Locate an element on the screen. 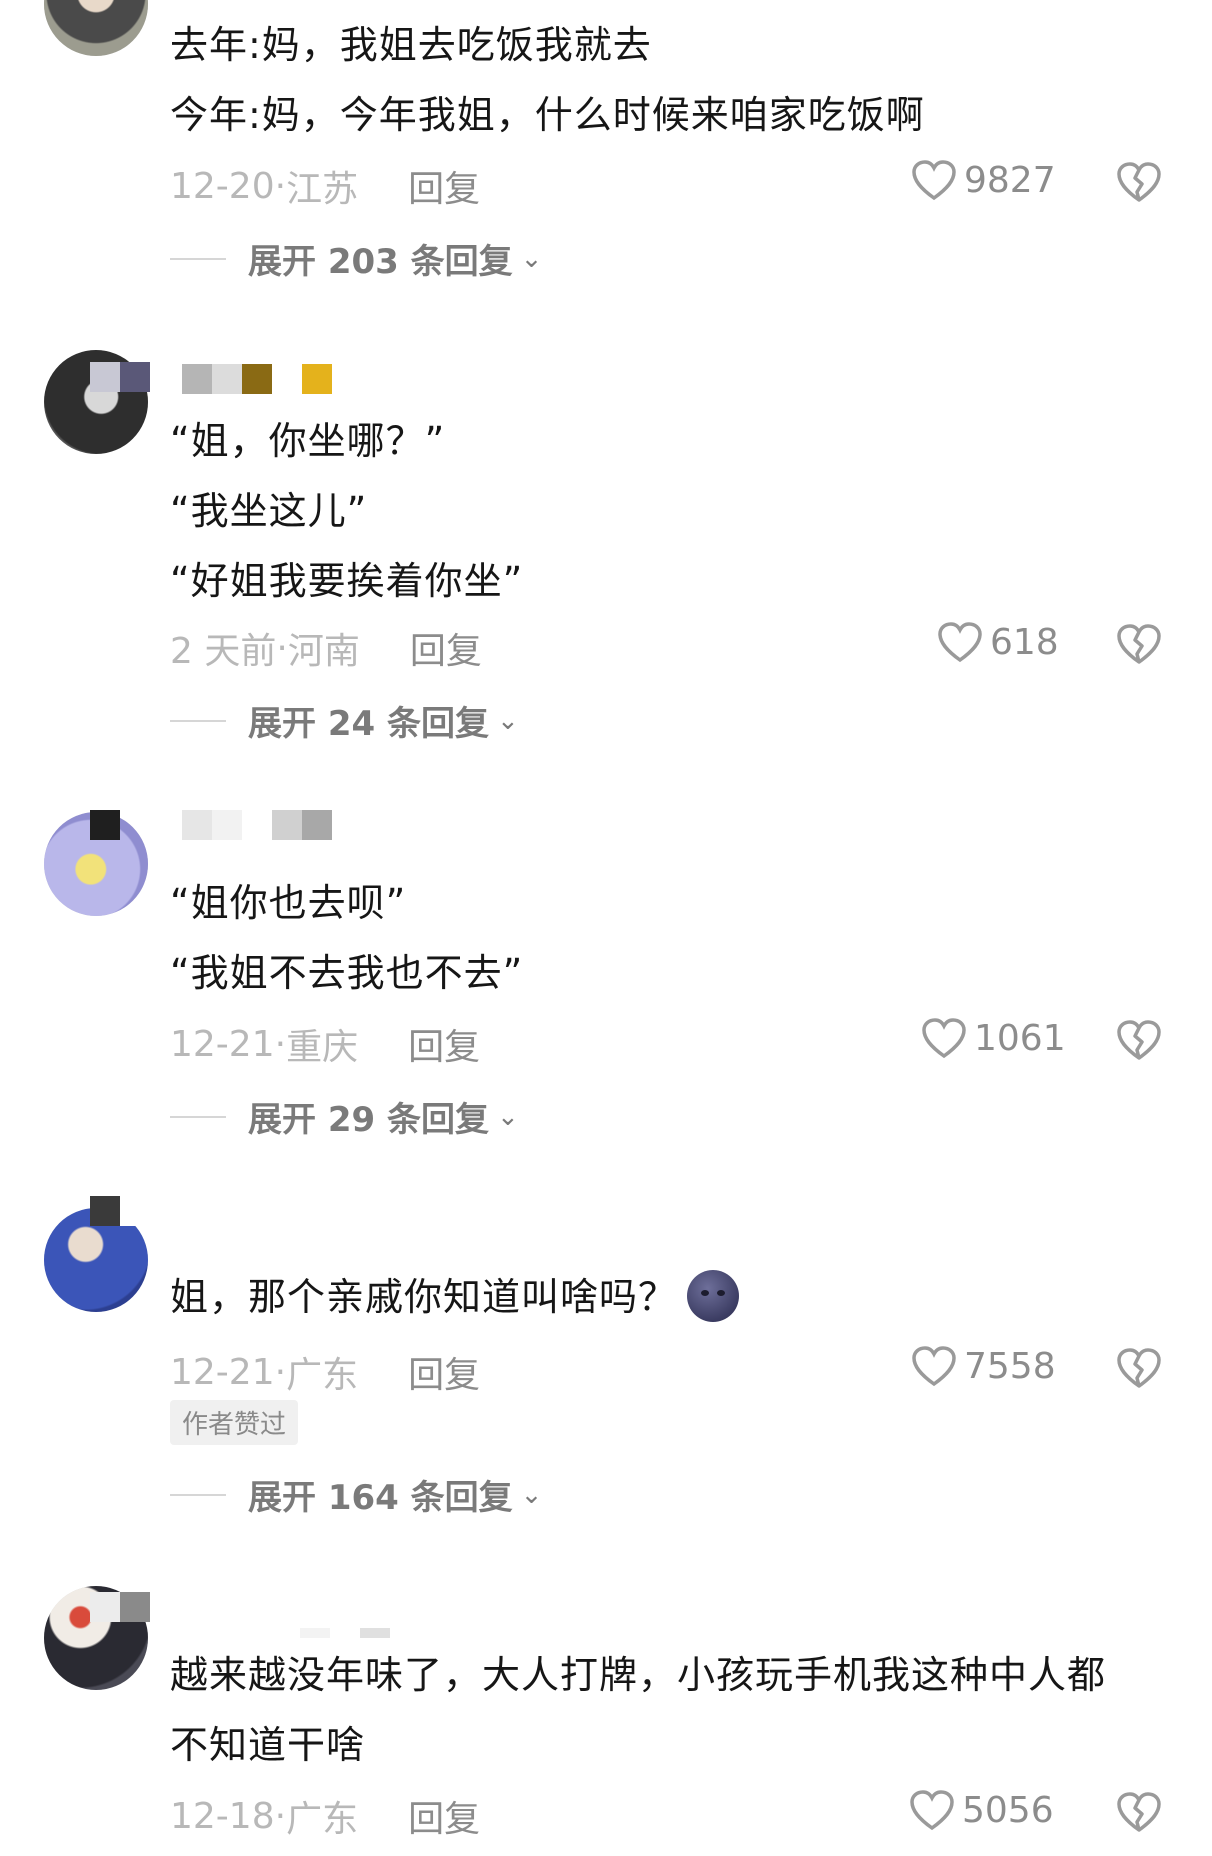 The width and height of the screenshot is (1212, 1856). comment-meta: 12-20 · 江苏 回复 is located at coordinates (325, 186).